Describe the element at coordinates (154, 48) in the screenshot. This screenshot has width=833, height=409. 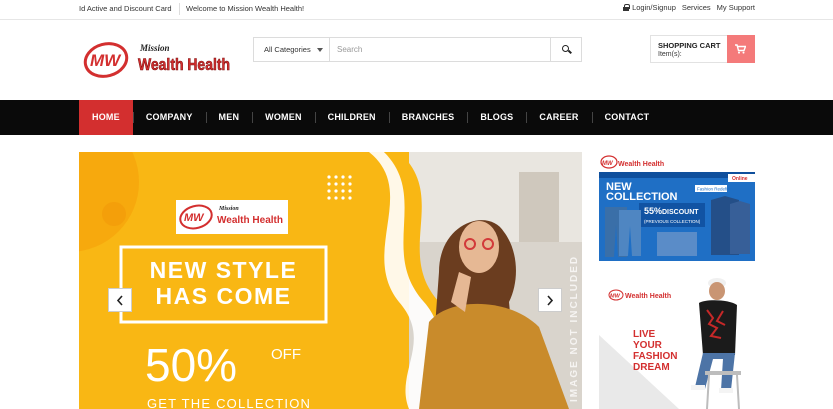
I see `logo-small: Mission` at that location.